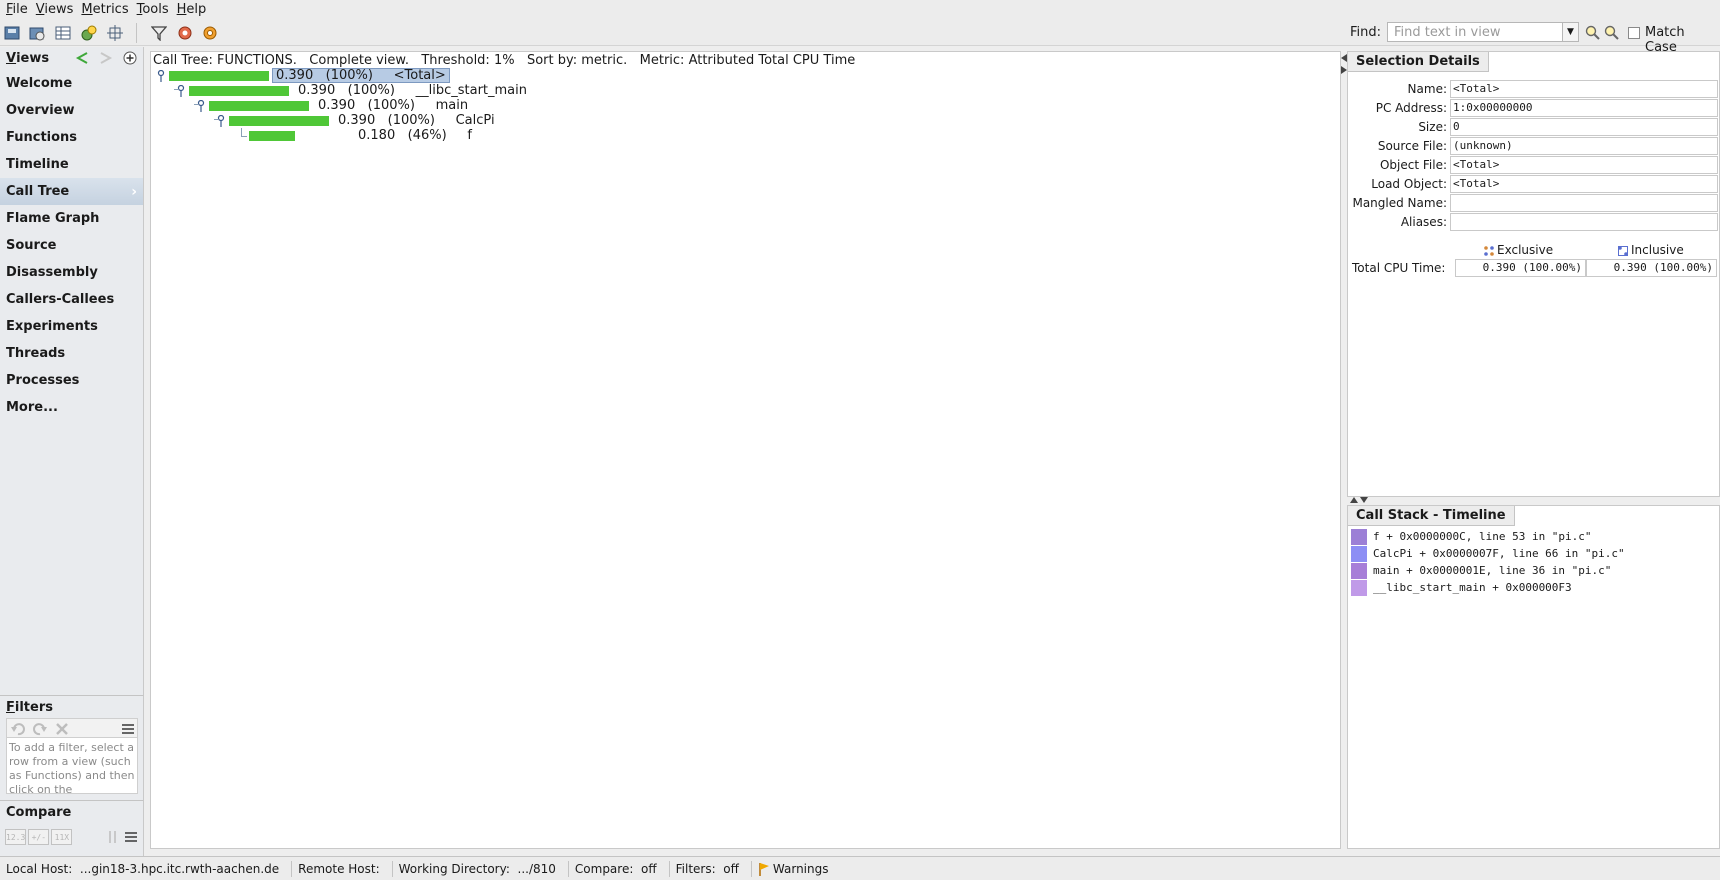 This screenshot has width=1720, height=880. I want to click on find-next-icon, so click(1612, 33).